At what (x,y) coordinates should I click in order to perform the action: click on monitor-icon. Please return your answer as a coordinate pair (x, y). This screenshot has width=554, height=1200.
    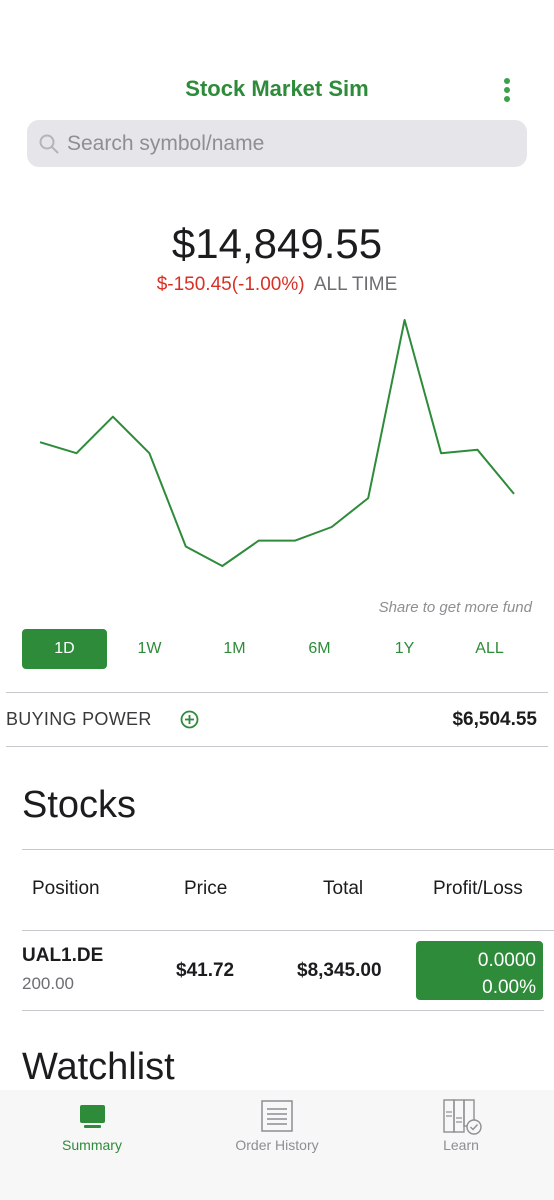
    Looking at the image, I should click on (92, 1116).